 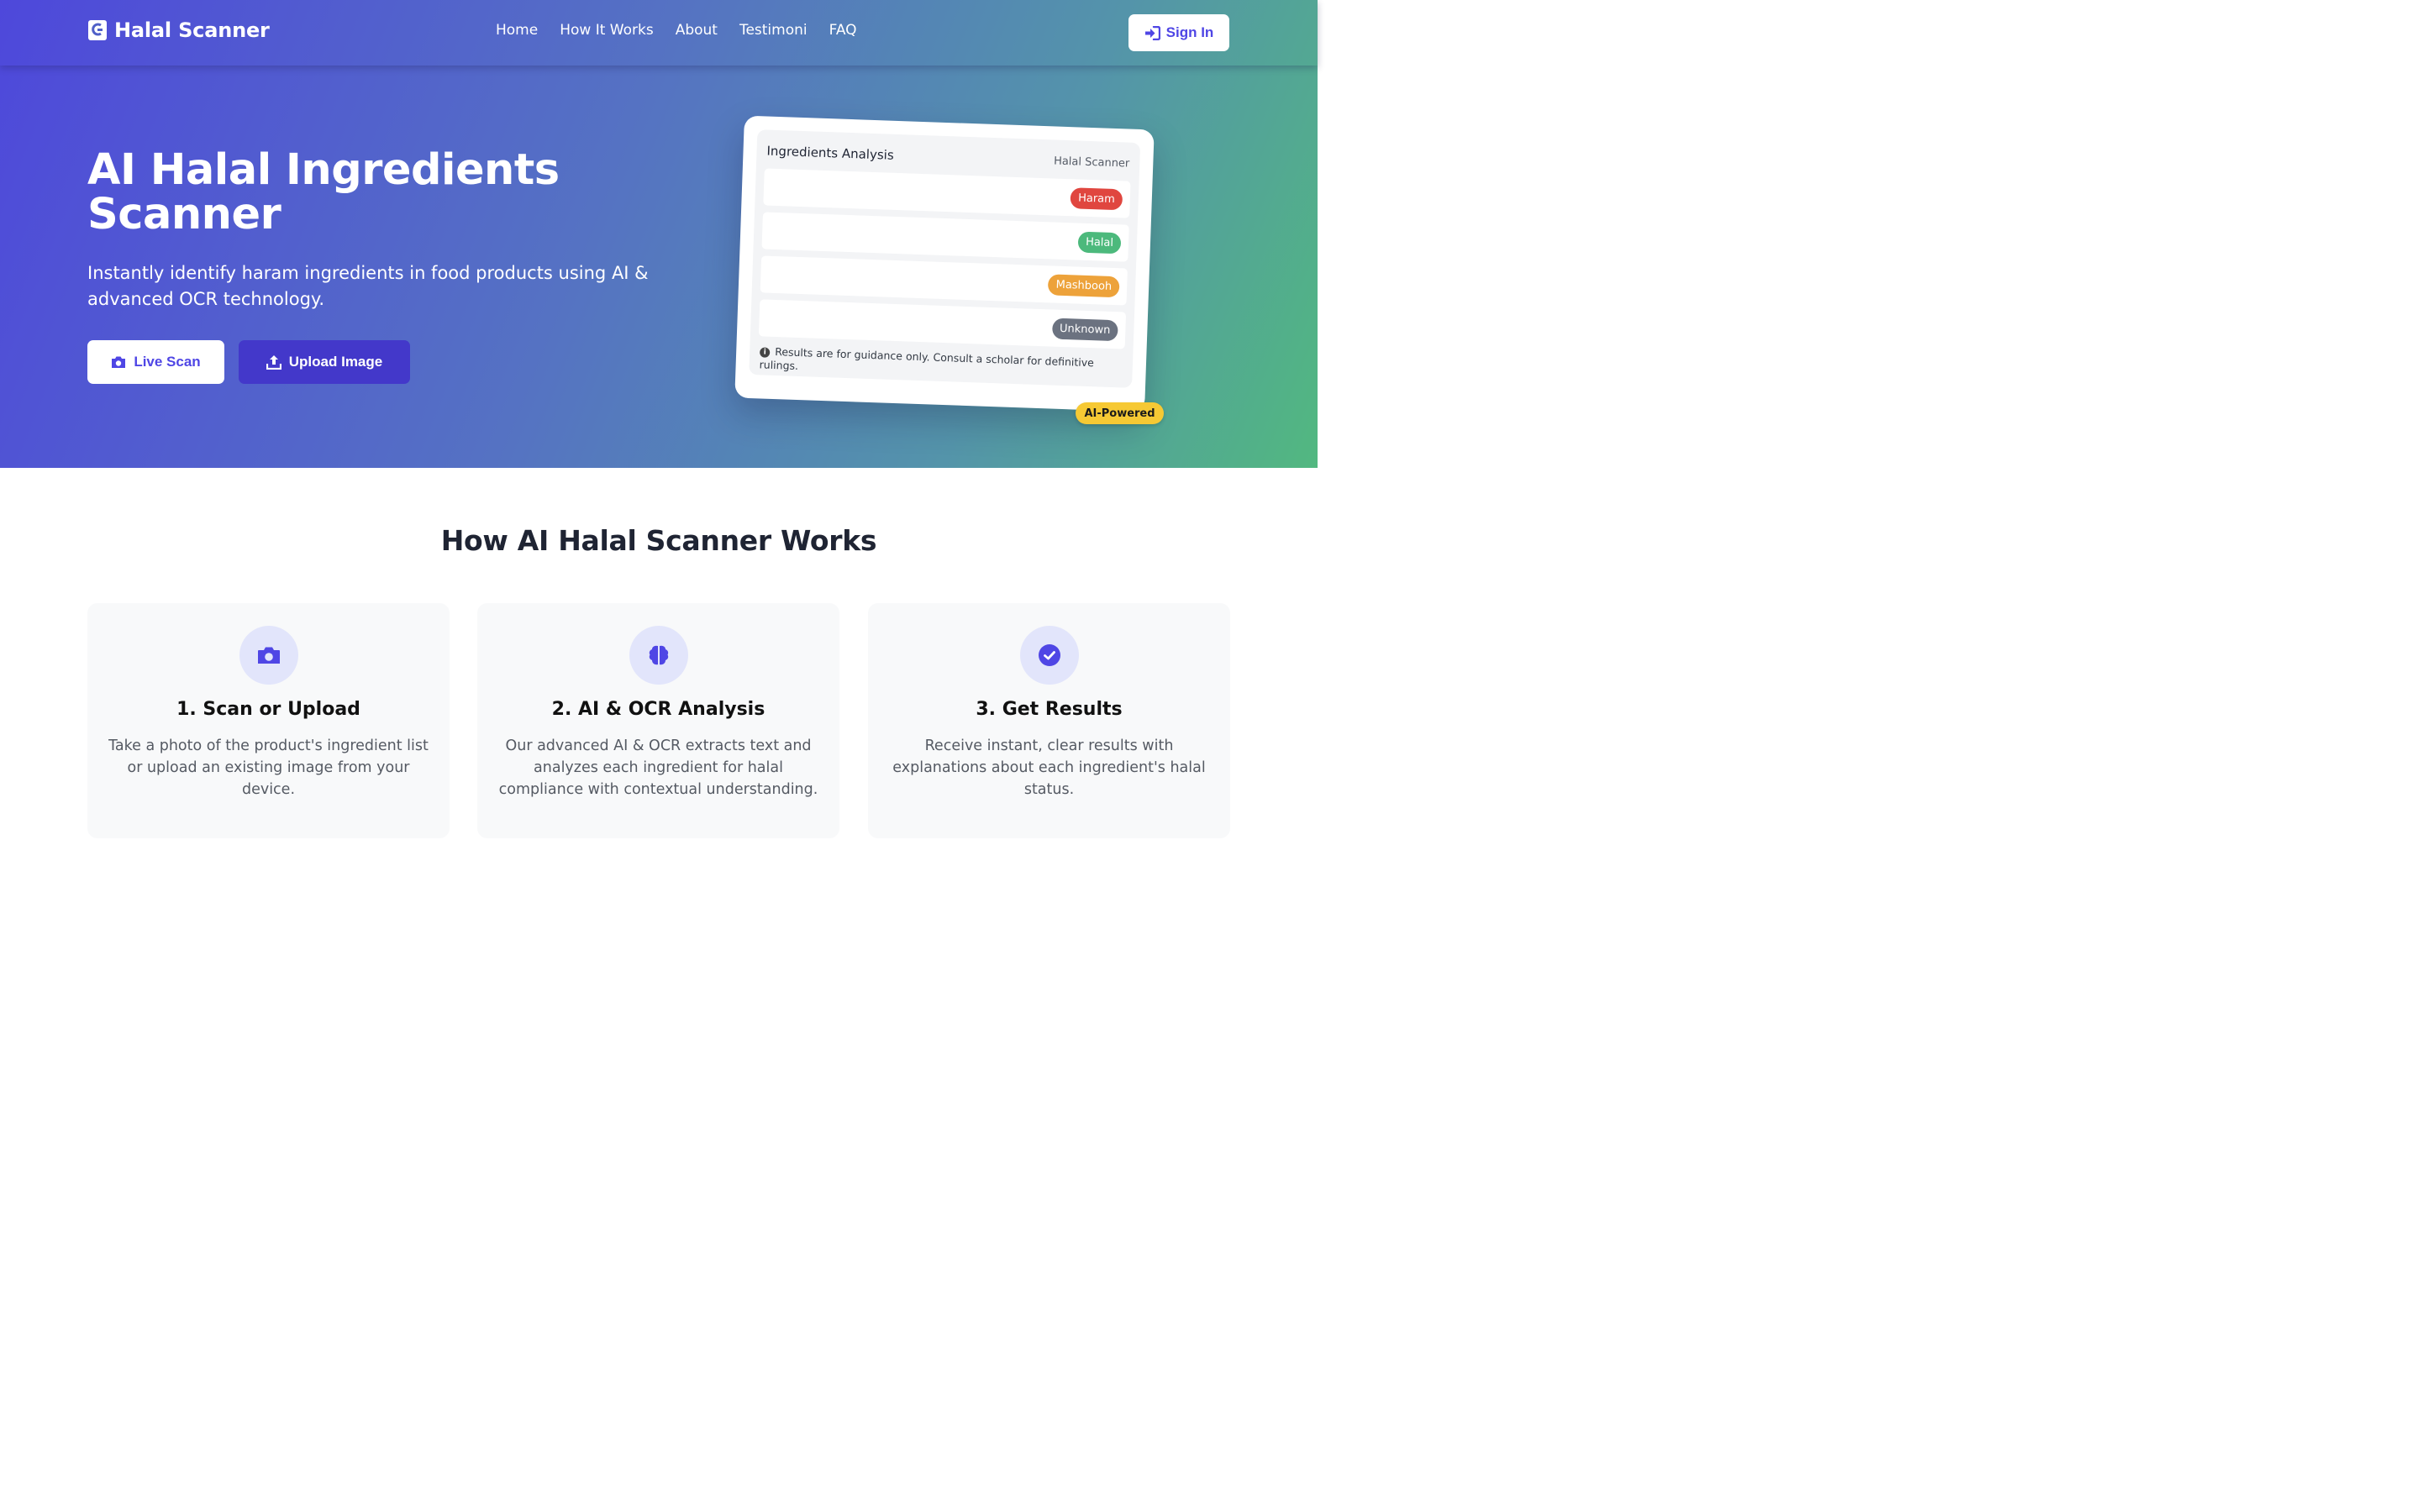 What do you see at coordinates (167, 362) in the screenshot?
I see `live-scan-label: Live Scan` at bounding box center [167, 362].